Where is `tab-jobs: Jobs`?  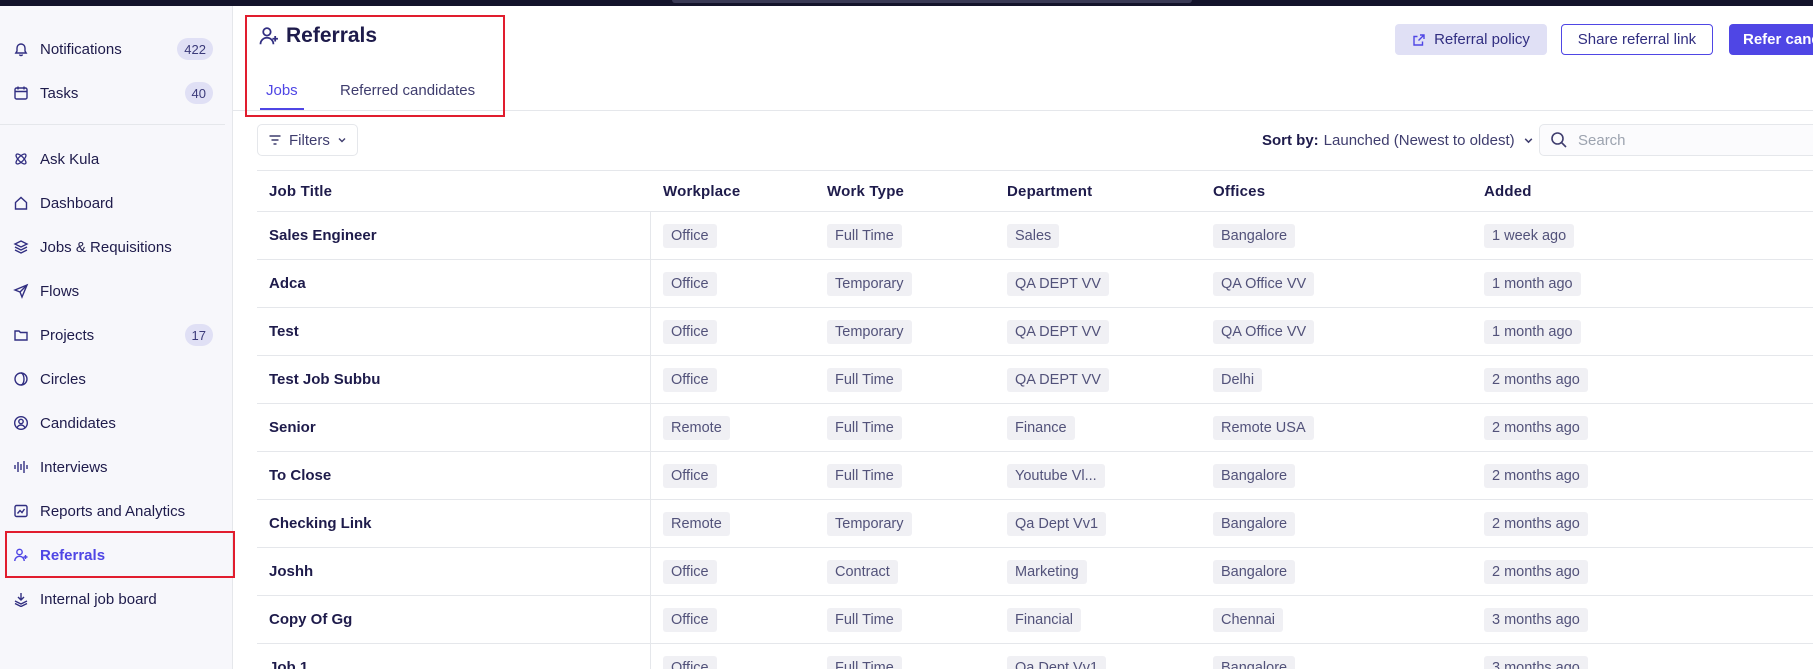
tab-jobs: Jobs is located at coordinates (282, 90).